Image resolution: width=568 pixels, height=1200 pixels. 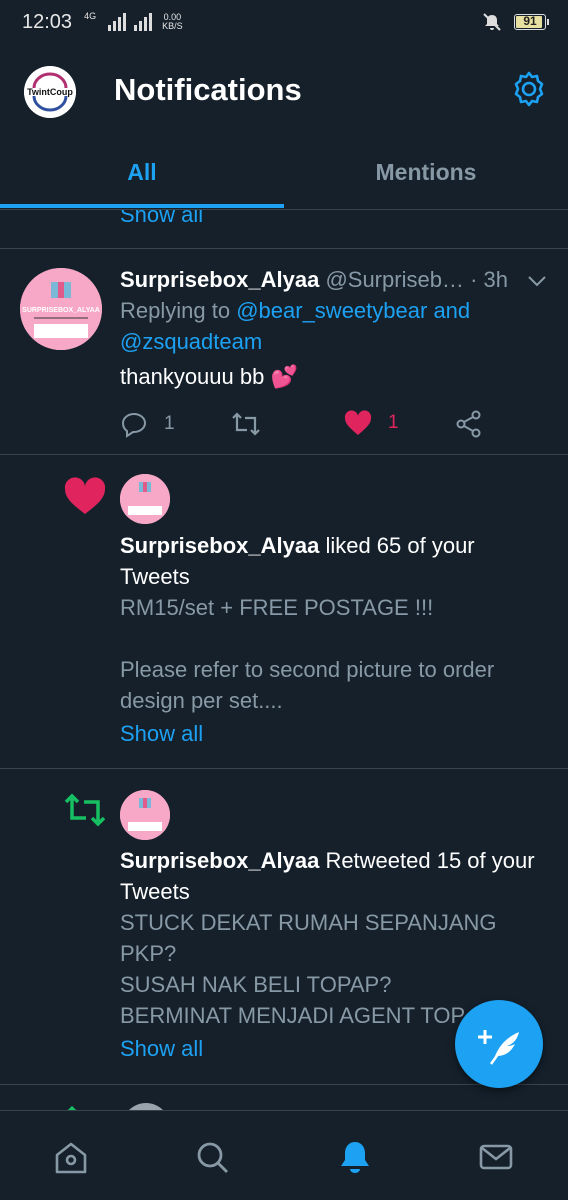 I want to click on replying-and: and, so click(x=452, y=310).